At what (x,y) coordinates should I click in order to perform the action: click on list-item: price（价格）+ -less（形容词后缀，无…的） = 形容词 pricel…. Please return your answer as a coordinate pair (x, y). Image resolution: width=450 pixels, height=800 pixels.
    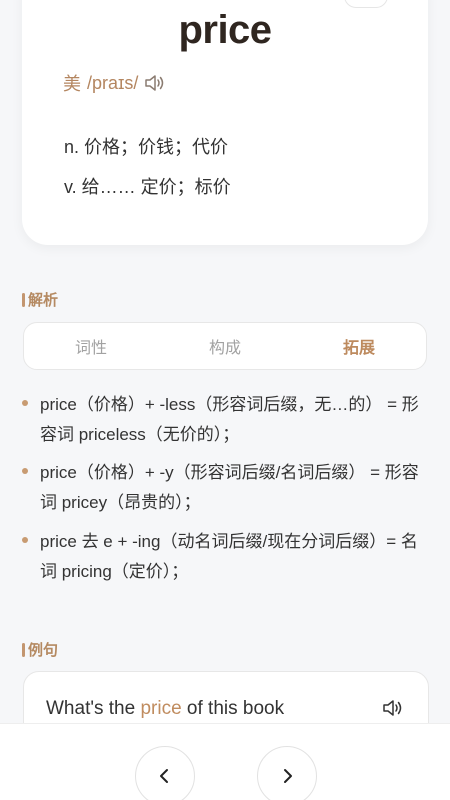
    Looking at the image, I should click on (226, 420).